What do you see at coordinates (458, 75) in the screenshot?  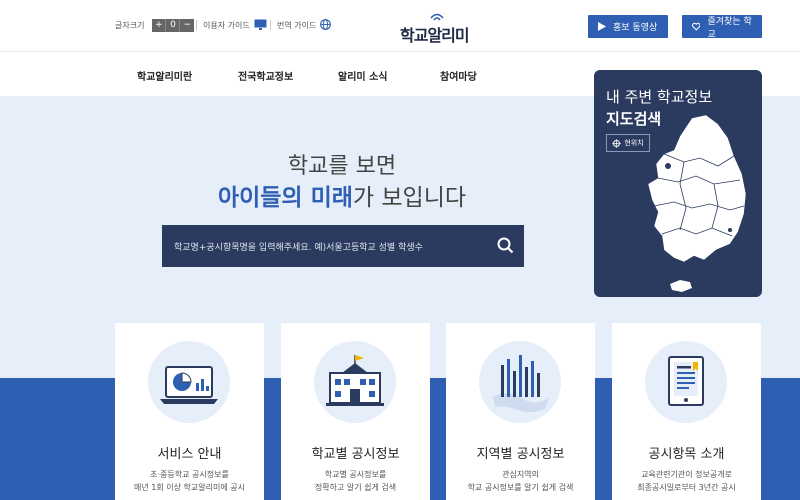 I see `nav-item-participation: 참여마당` at bounding box center [458, 75].